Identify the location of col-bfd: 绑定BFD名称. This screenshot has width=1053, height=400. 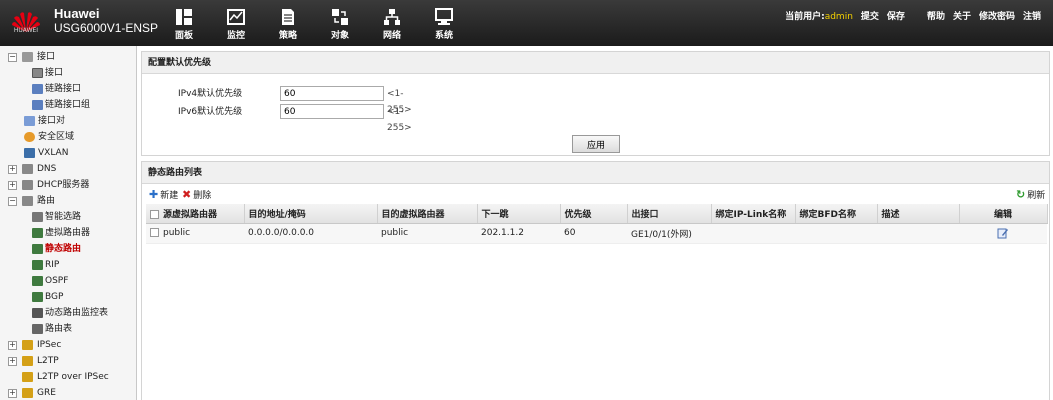
(836, 214).